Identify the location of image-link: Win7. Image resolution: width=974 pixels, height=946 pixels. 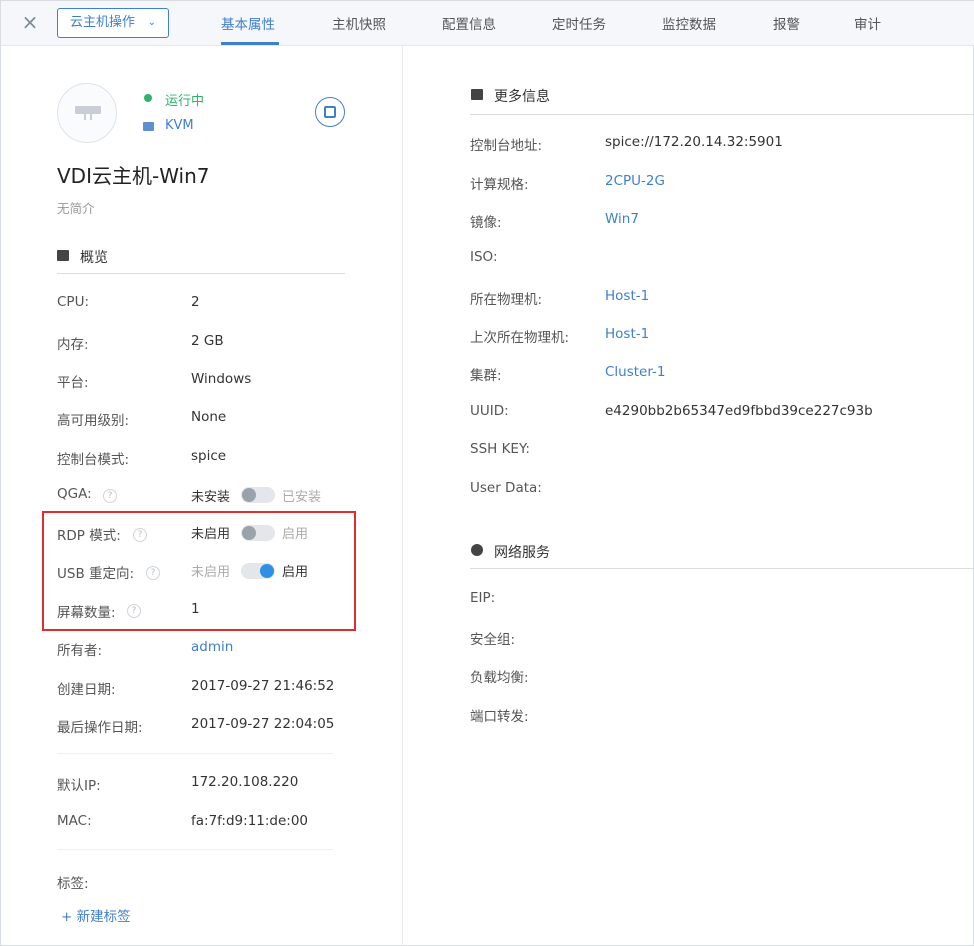
(622, 219).